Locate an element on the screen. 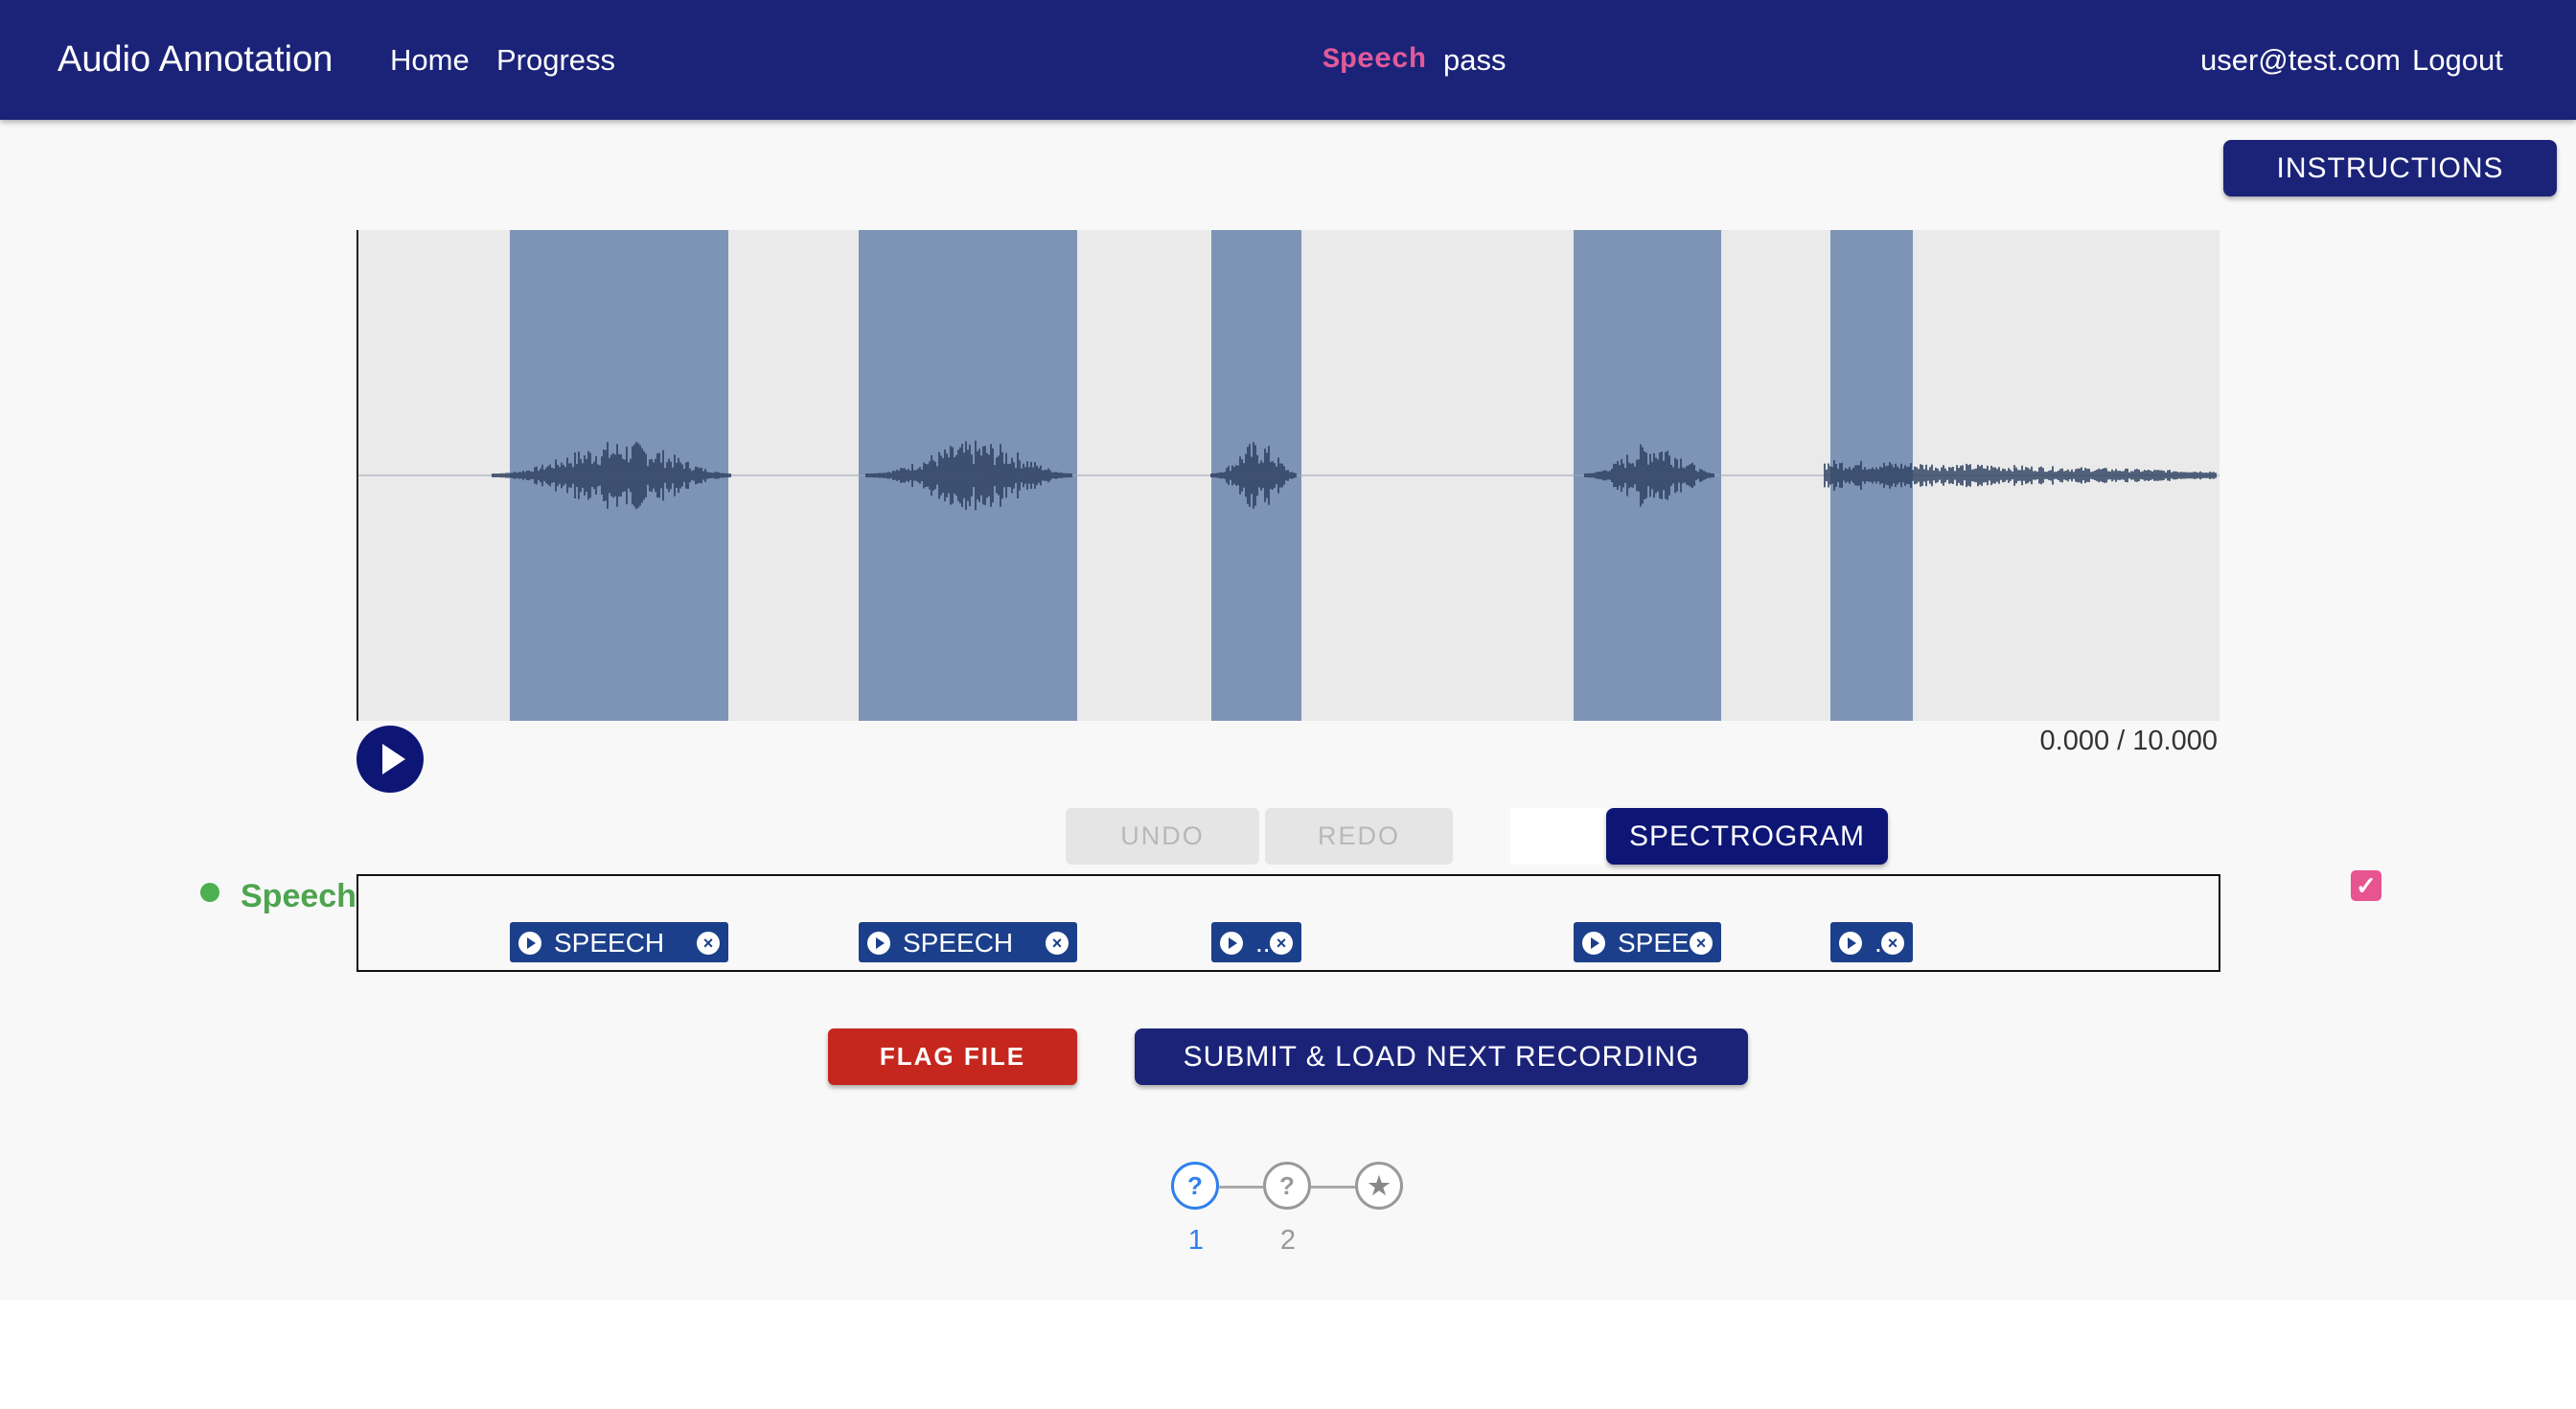 The image size is (2576, 1409). undo-button: UNDO is located at coordinates (1162, 836).